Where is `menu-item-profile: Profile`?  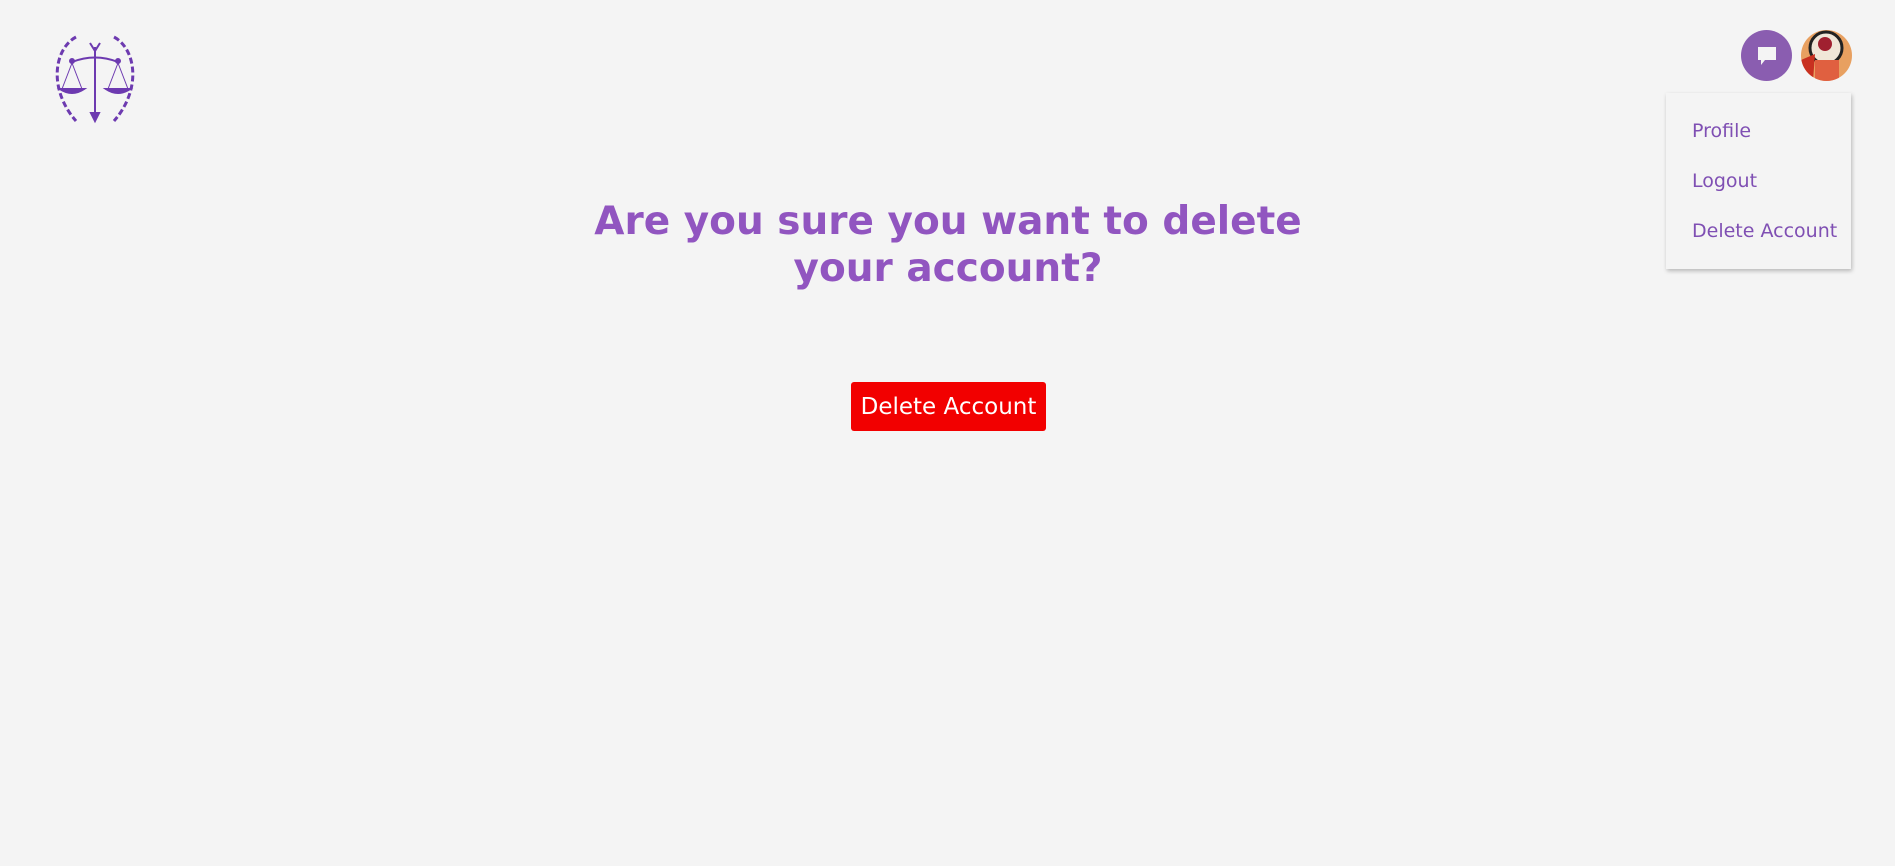 menu-item-profile: Profile is located at coordinates (1721, 131).